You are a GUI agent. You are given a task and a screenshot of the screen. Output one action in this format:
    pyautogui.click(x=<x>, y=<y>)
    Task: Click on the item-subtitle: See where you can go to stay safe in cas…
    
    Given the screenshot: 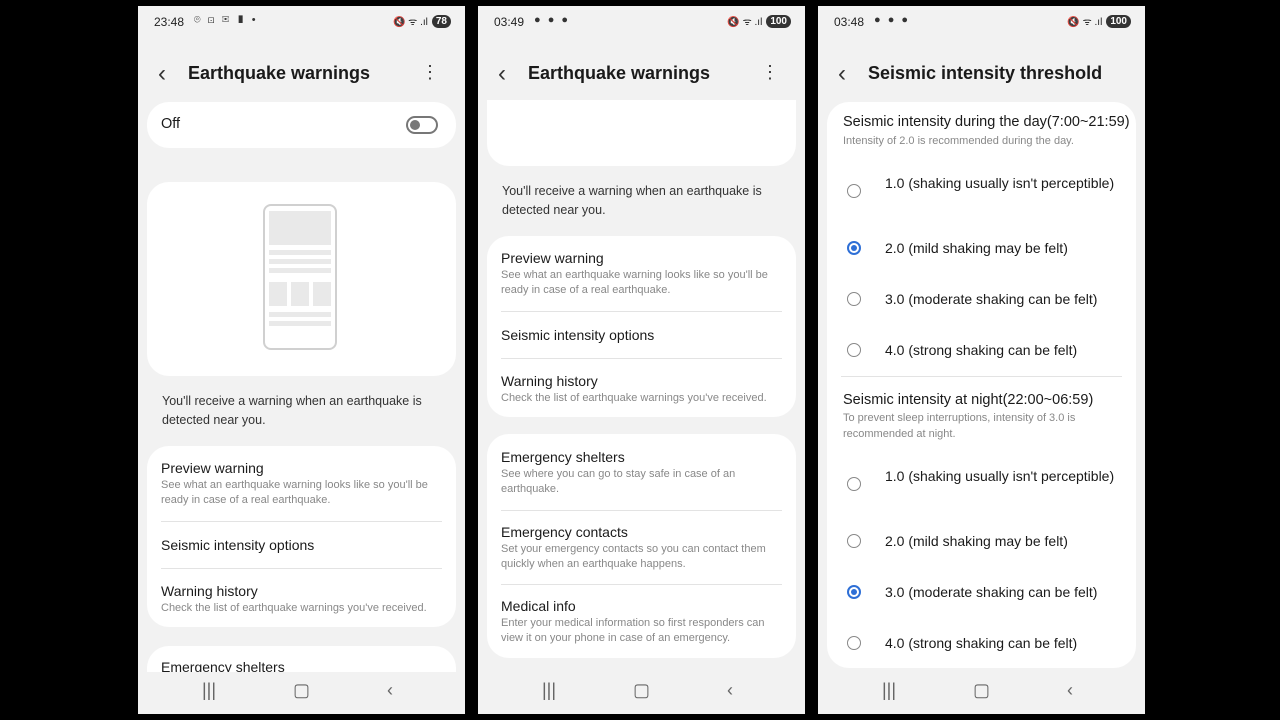 What is the action you would take?
    pyautogui.click(x=618, y=481)
    